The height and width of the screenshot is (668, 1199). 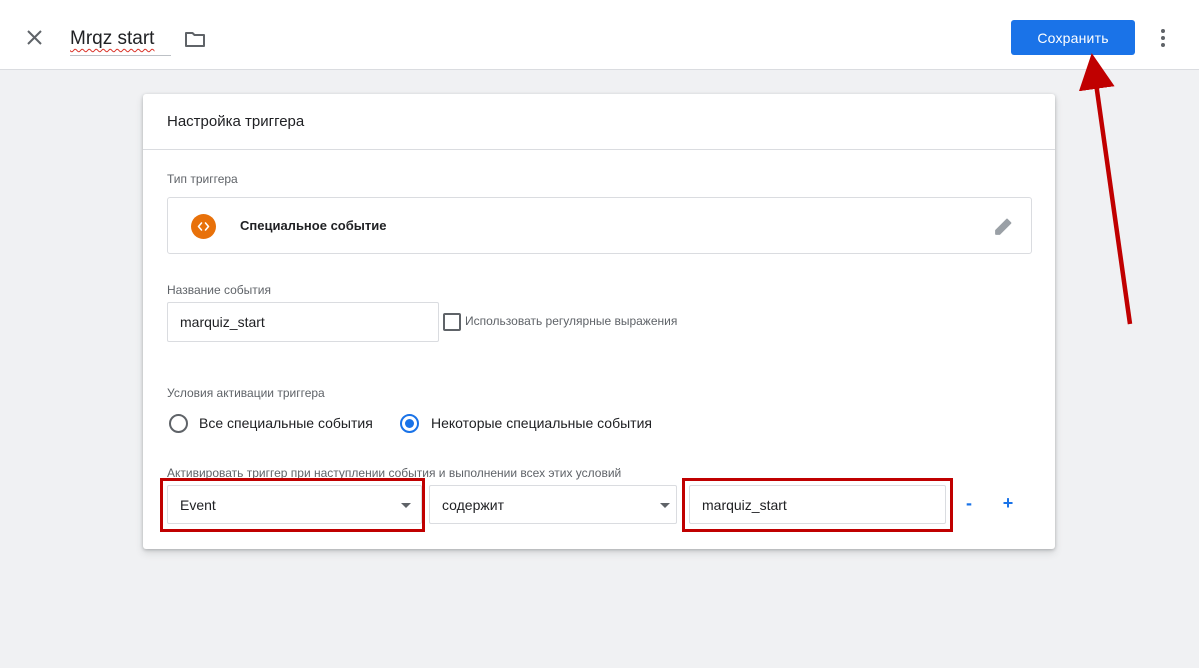 What do you see at coordinates (409, 423) in the screenshot?
I see `radio-some-events` at bounding box center [409, 423].